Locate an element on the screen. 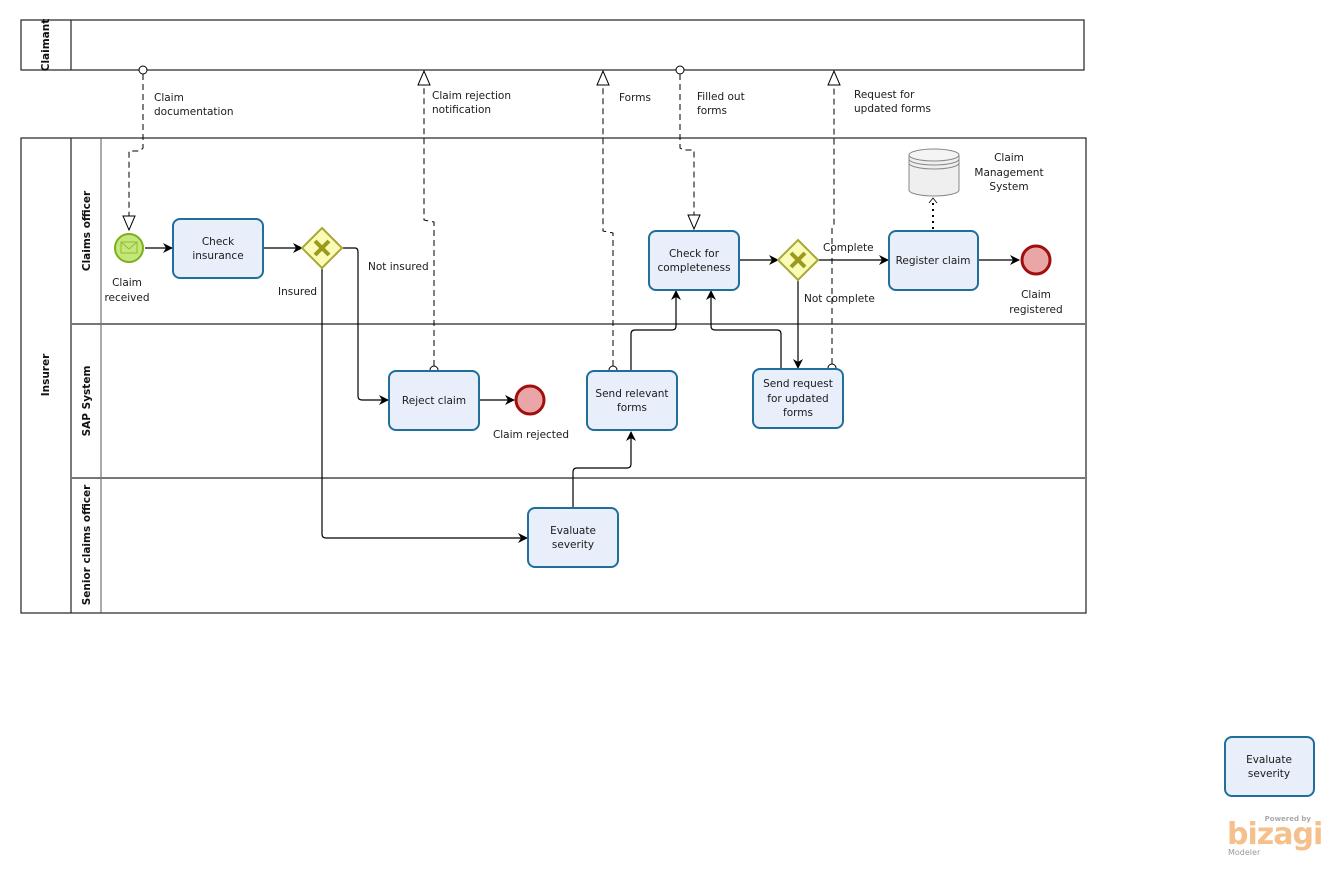 Image resolution: width=1334 pixels, height=889 pixels. svg-text: insurance is located at coordinates (217, 256).